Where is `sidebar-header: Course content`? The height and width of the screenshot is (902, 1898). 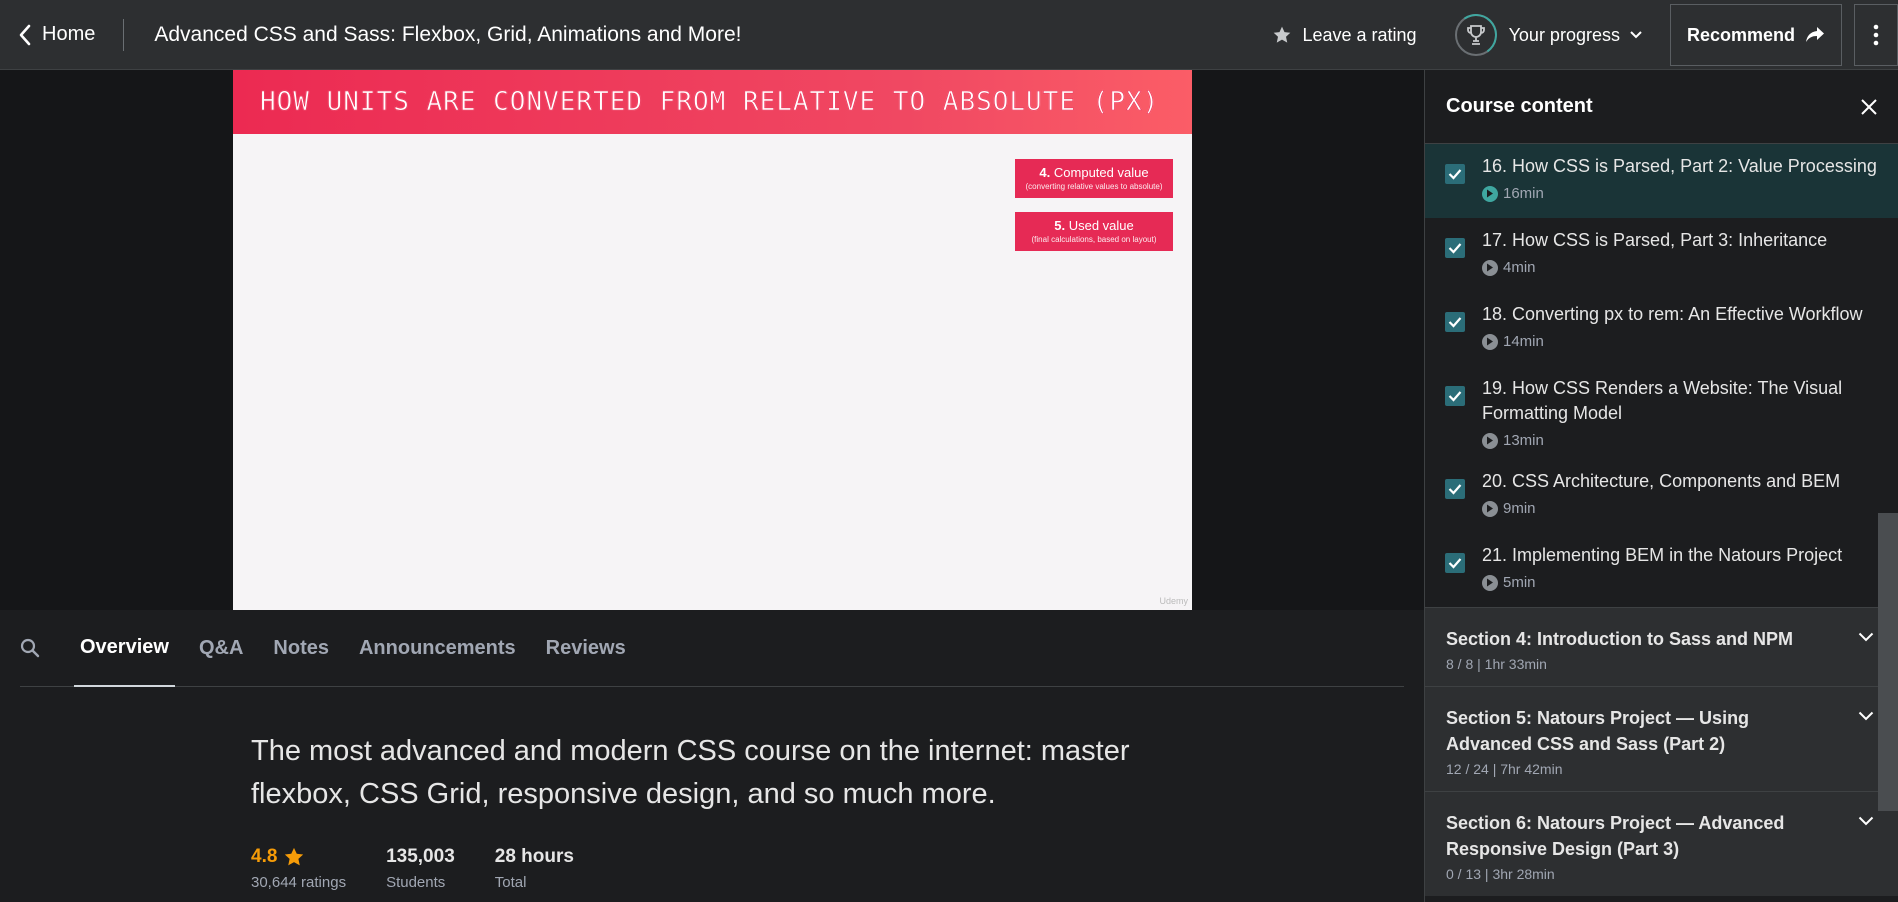
sidebar-header: Course content is located at coordinates (1661, 107).